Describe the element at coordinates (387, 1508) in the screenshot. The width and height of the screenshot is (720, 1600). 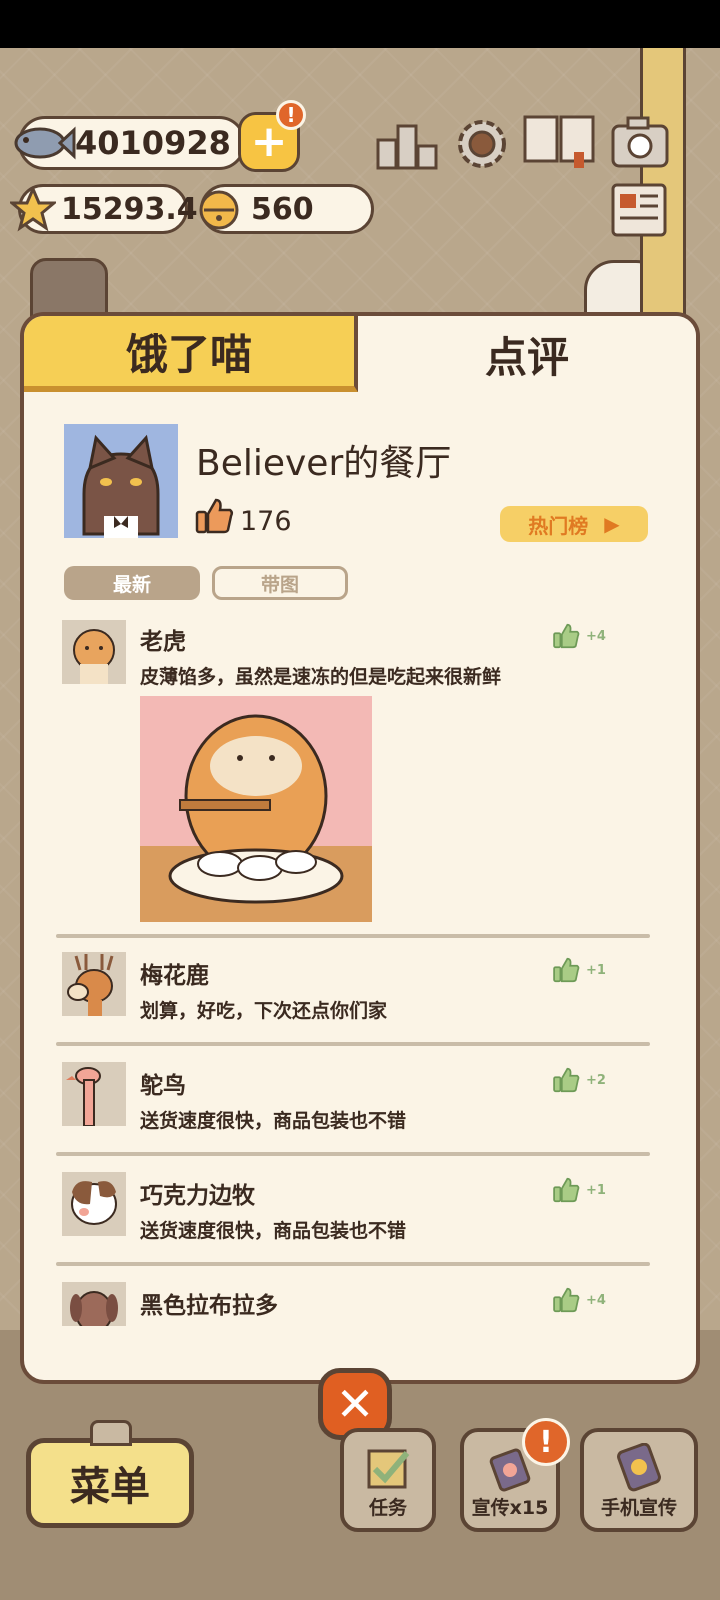
I see `tasks-label: 任务` at that location.